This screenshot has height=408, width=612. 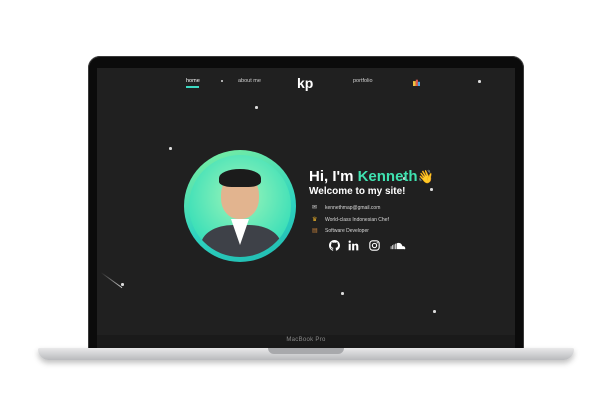 What do you see at coordinates (374, 245) in the screenshot?
I see `instagram-icon` at bounding box center [374, 245].